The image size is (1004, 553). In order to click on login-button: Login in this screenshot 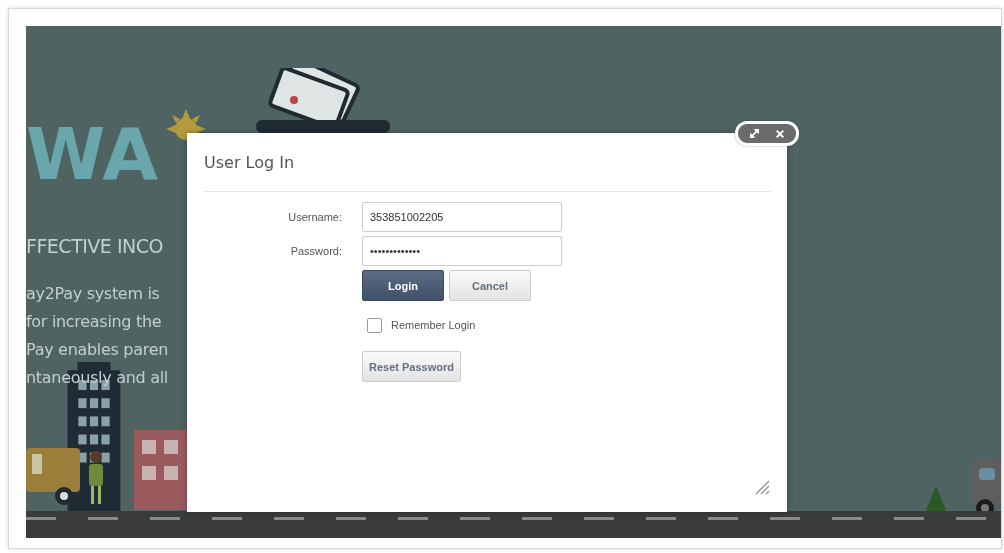, I will do `click(403, 285)`.